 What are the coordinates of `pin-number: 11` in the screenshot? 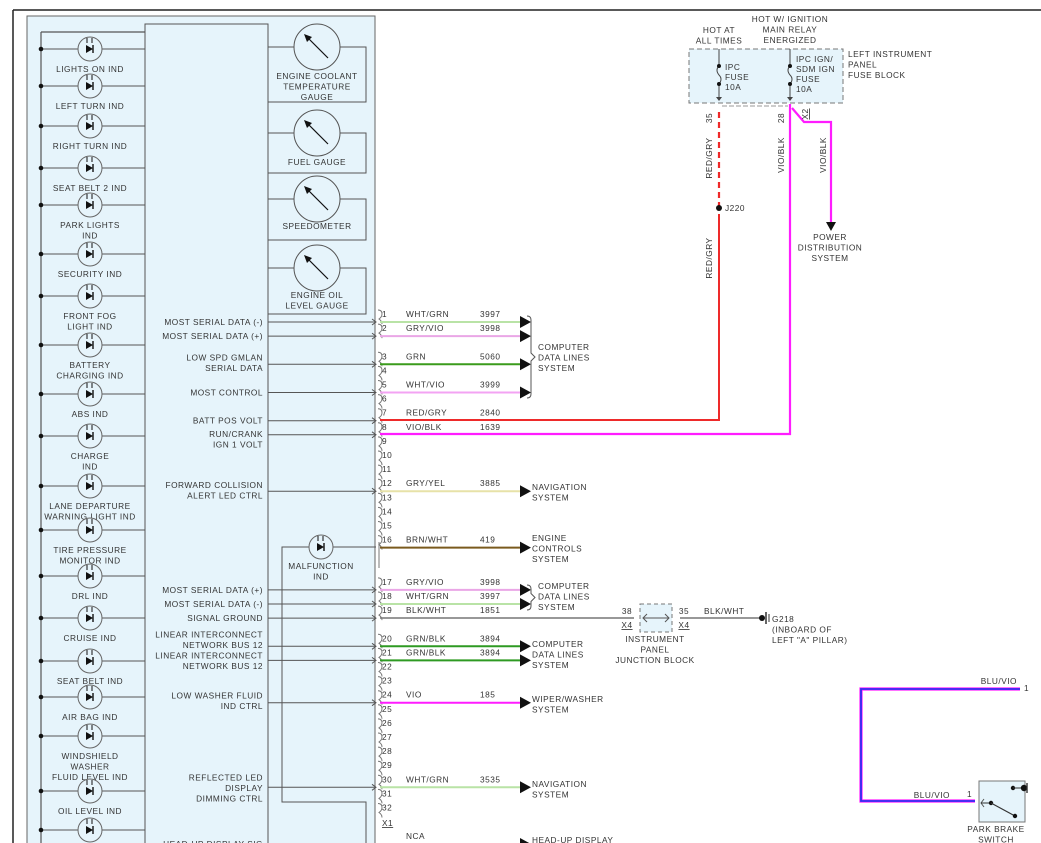 It's located at (387, 469).